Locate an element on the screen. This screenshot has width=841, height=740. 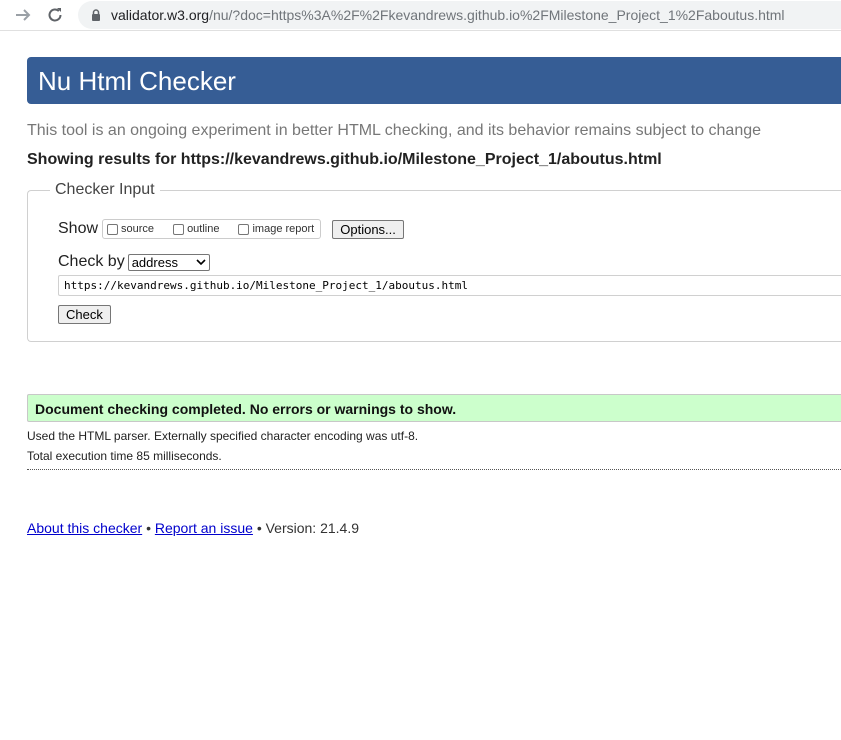
check-button: Check is located at coordinates (84, 314).